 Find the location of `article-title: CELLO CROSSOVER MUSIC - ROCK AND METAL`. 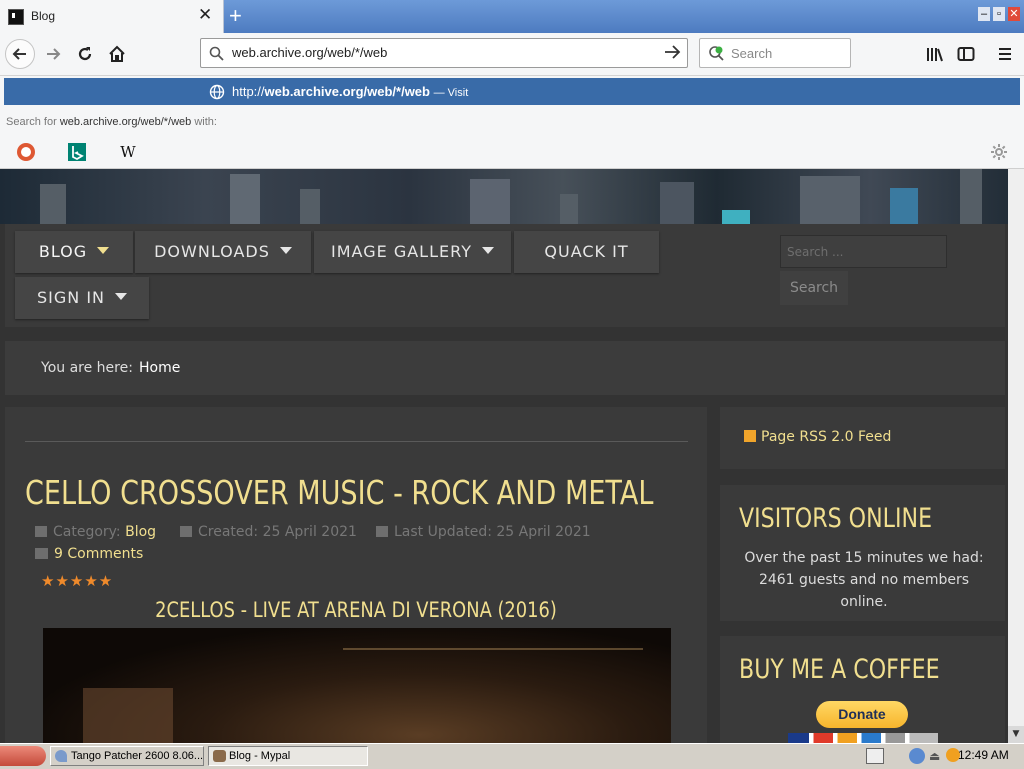

article-title: CELLO CROSSOVER MUSIC - ROCK AND METAL is located at coordinates (339, 492).